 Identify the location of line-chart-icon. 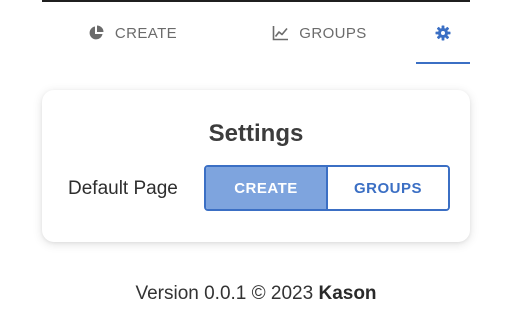
(280, 33).